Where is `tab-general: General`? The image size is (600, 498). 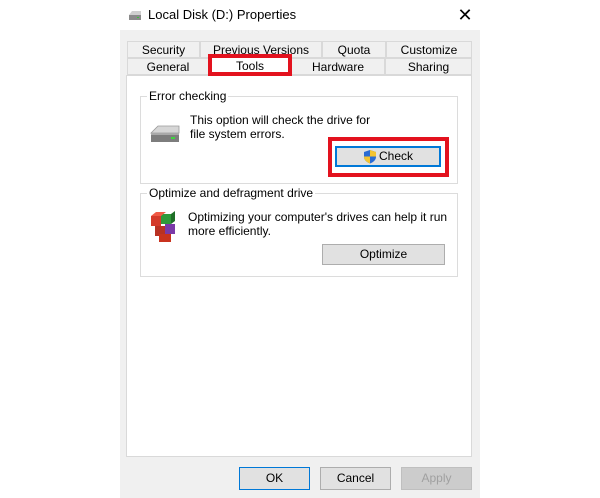 tab-general: General is located at coordinates (168, 66).